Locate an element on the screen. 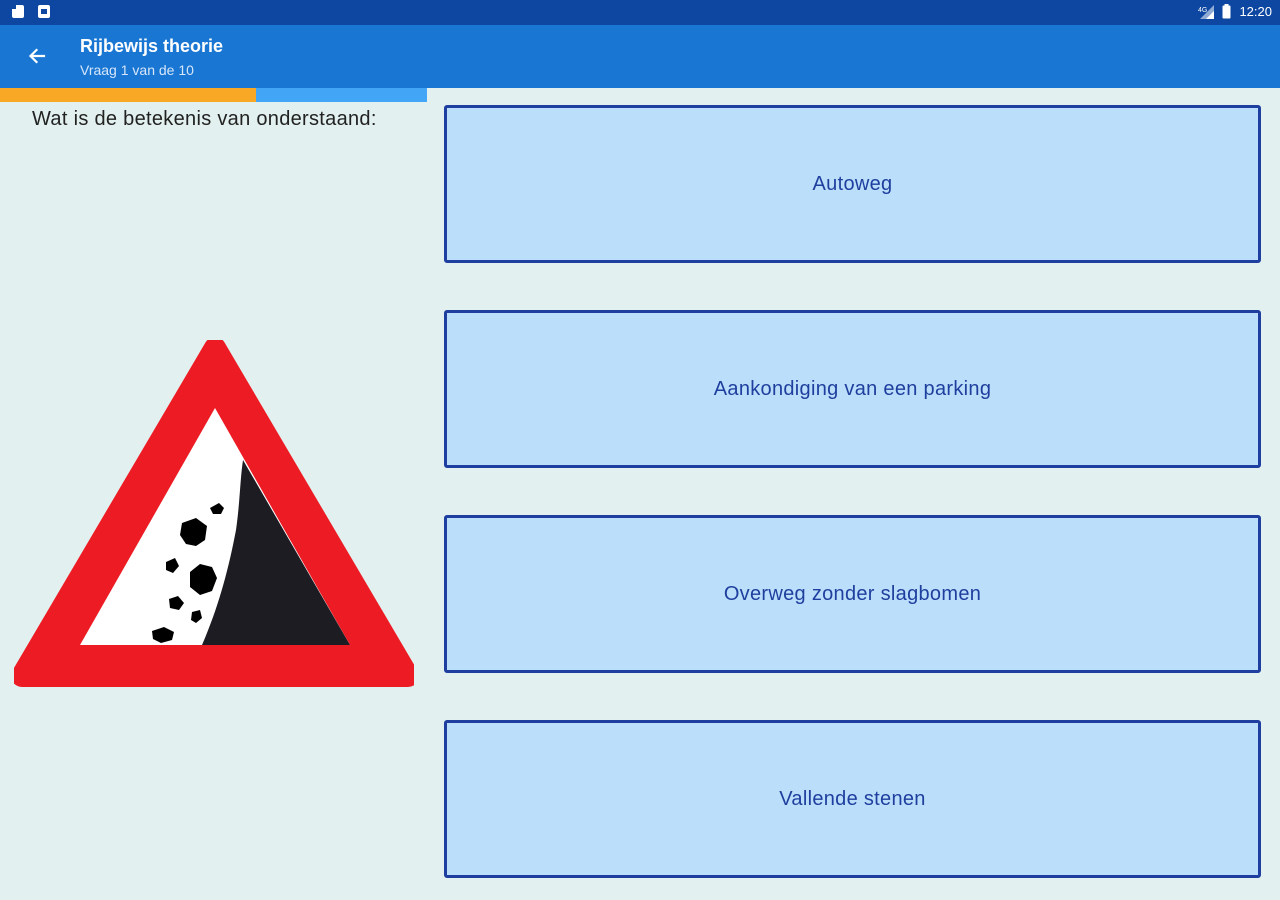  back-button is located at coordinates (37, 56).